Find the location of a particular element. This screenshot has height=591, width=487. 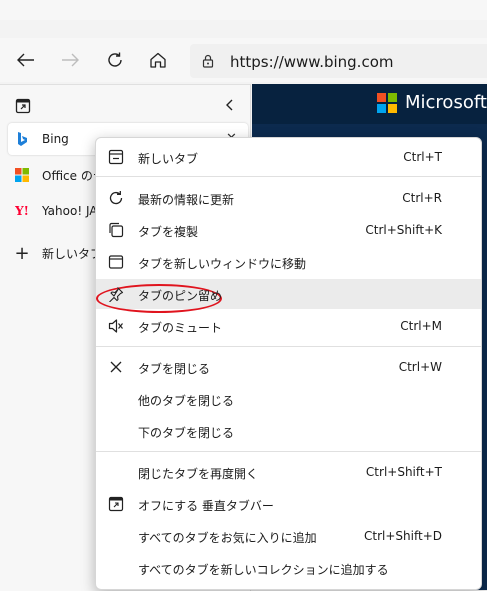

menu-item-pin-tab: タブのピン留め is located at coordinates (288, 296).